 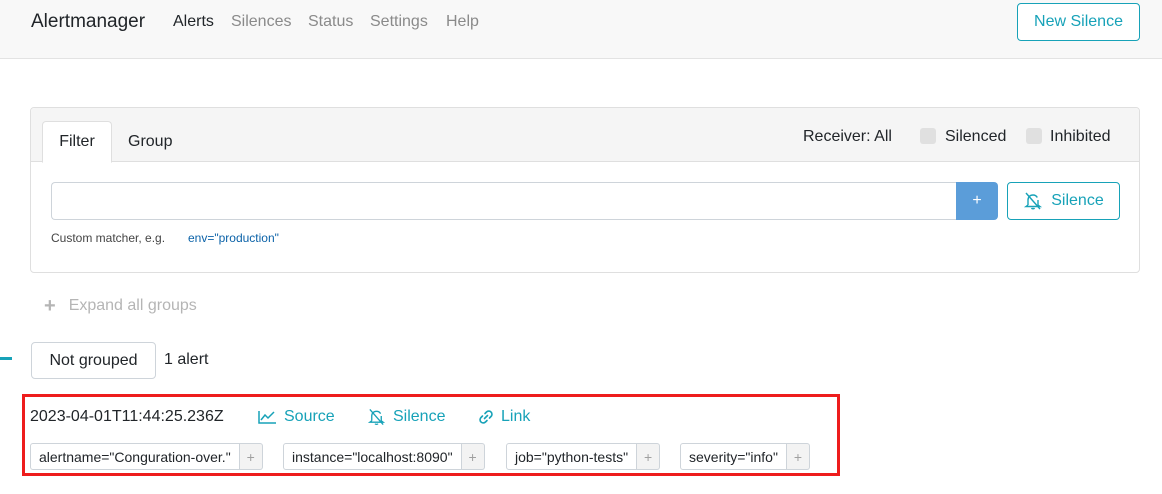 I want to click on plus-icon: +, so click(x=50, y=306).